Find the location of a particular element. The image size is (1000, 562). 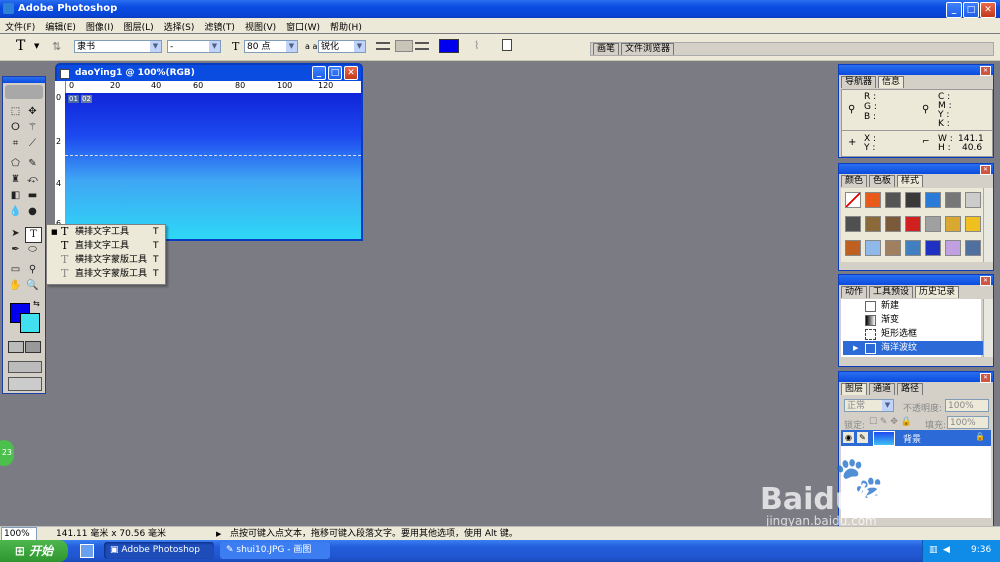

dropdown-arrow-icon: ▼ is located at coordinates (36, 46).